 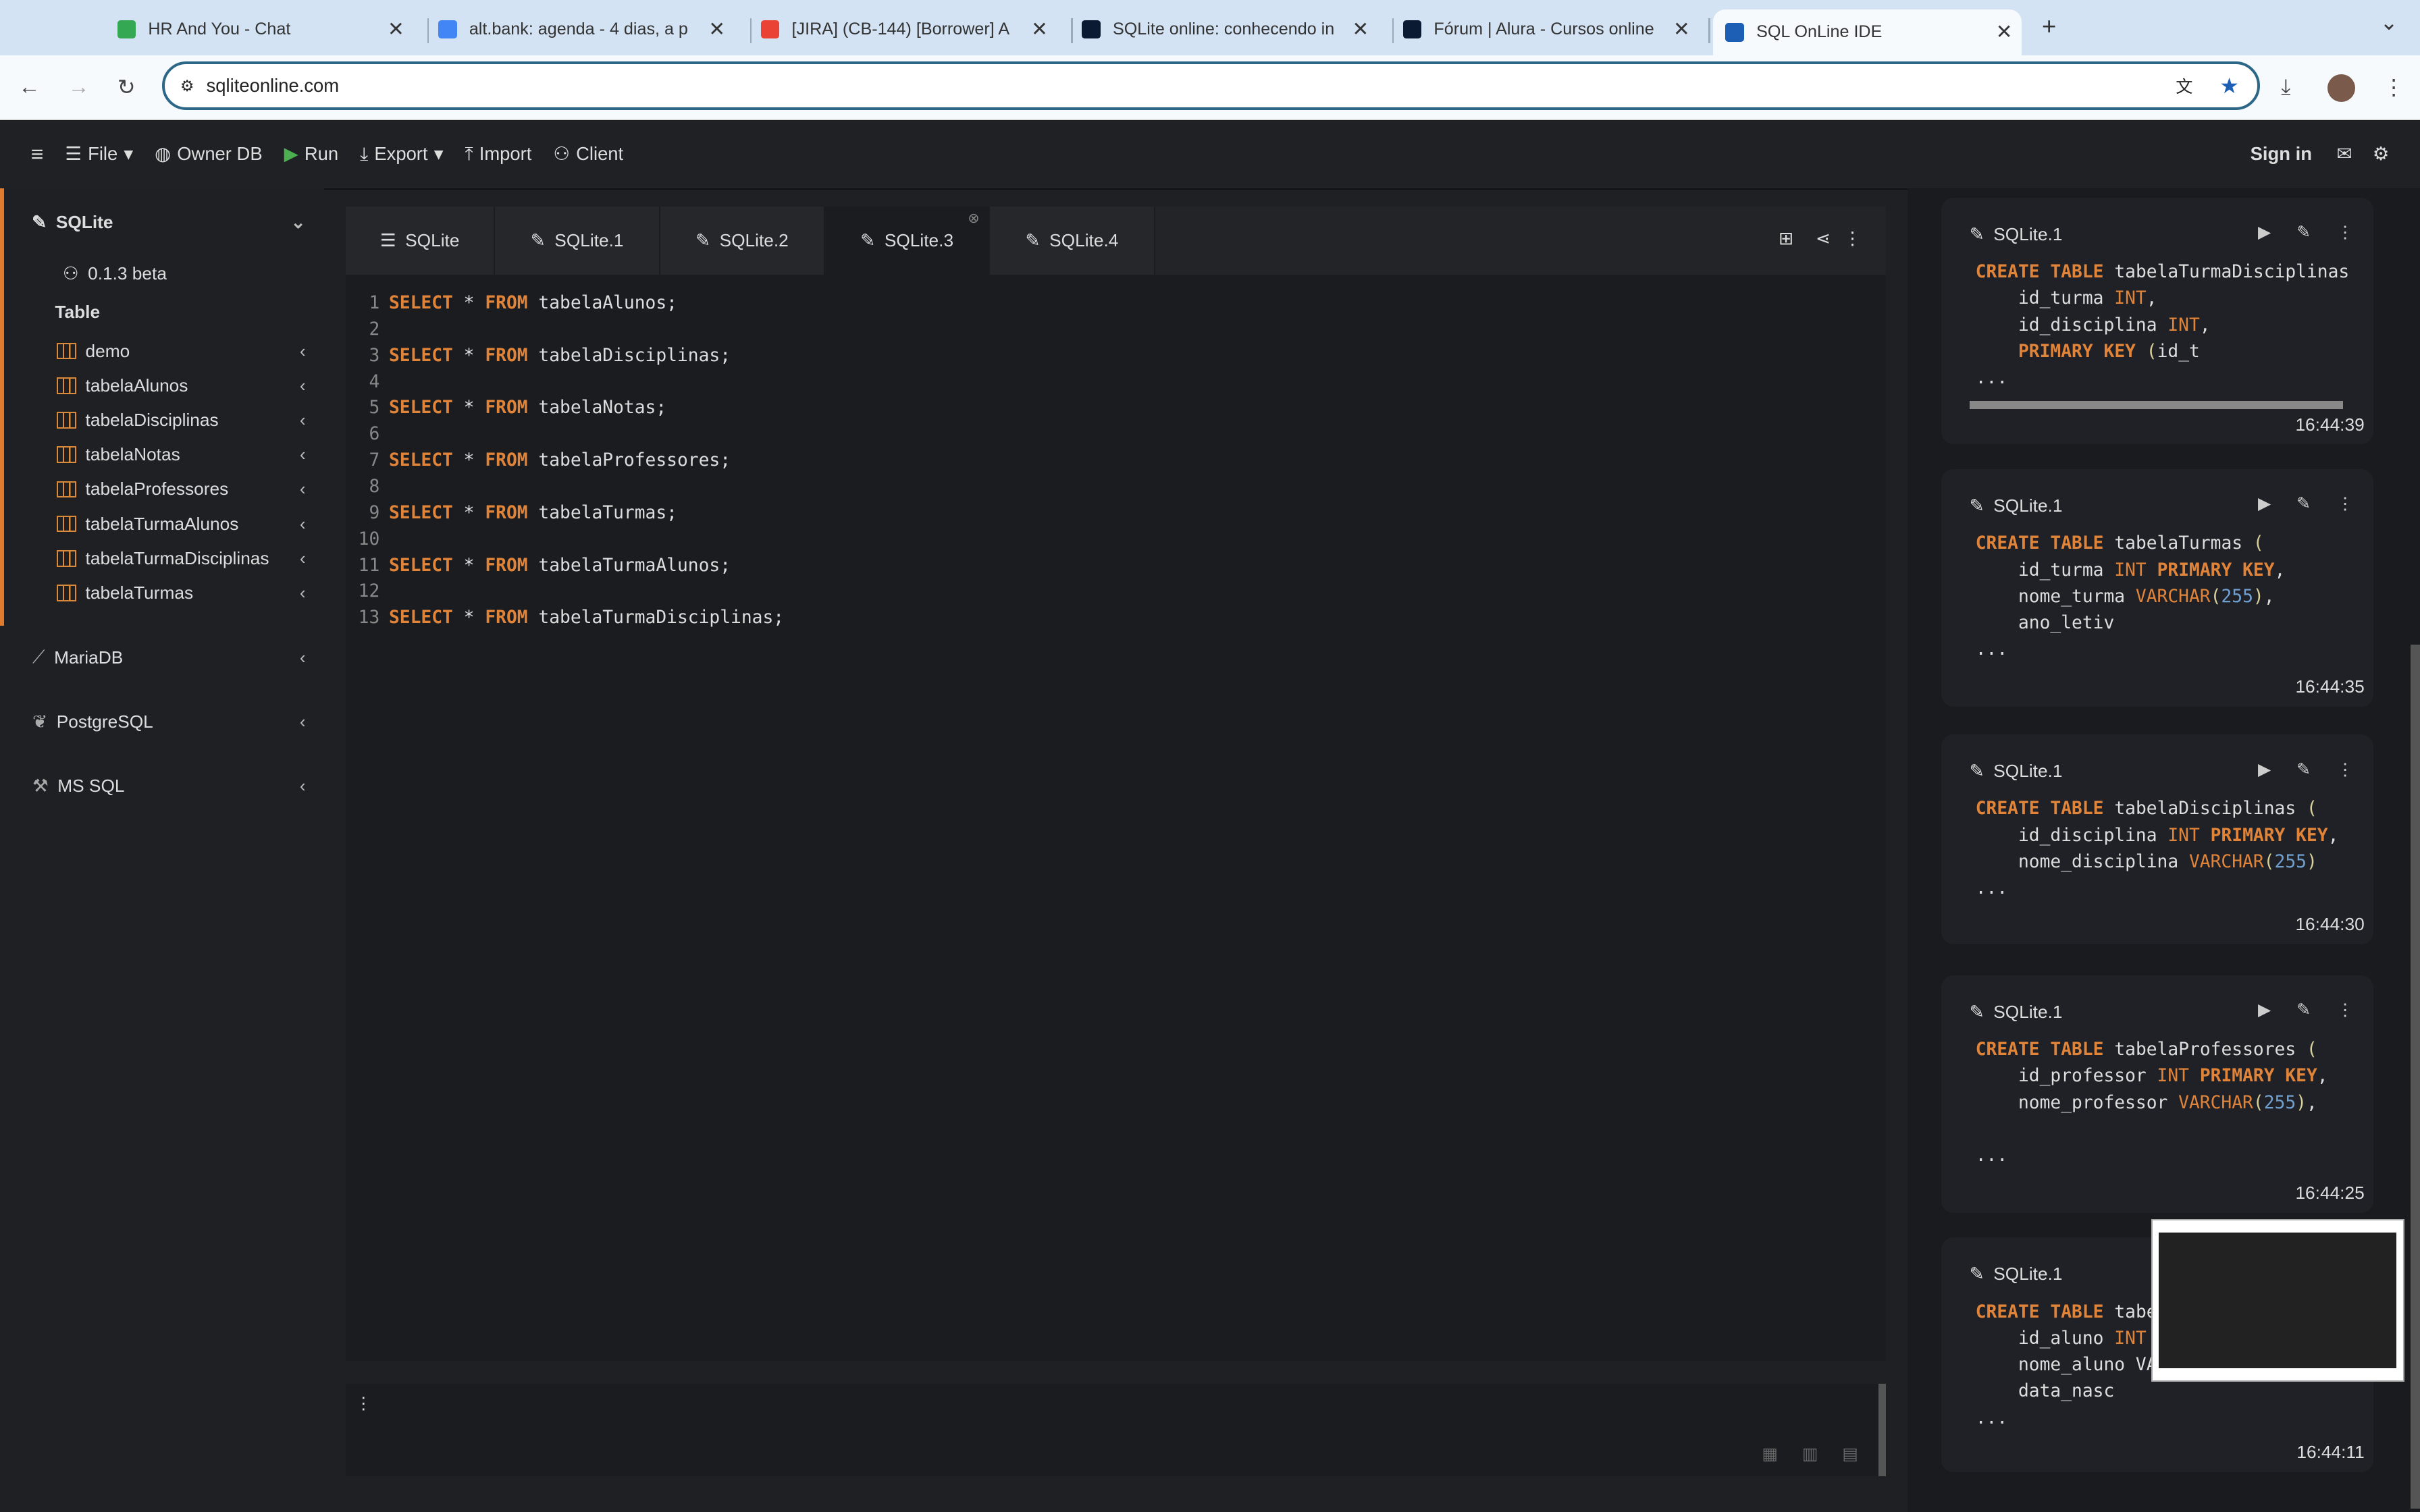 I want to click on card-timestamp: 16:44:25, so click(x=2330, y=1192).